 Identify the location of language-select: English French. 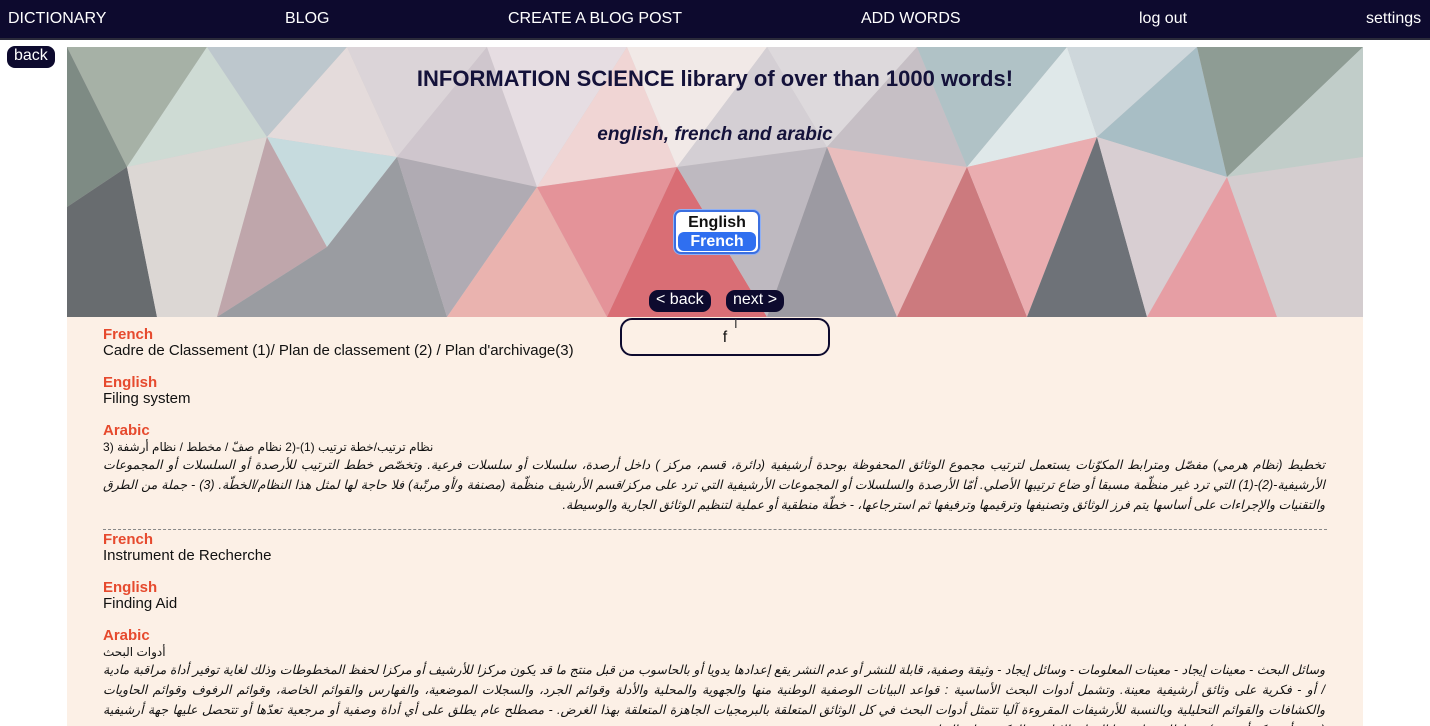
(717, 232).